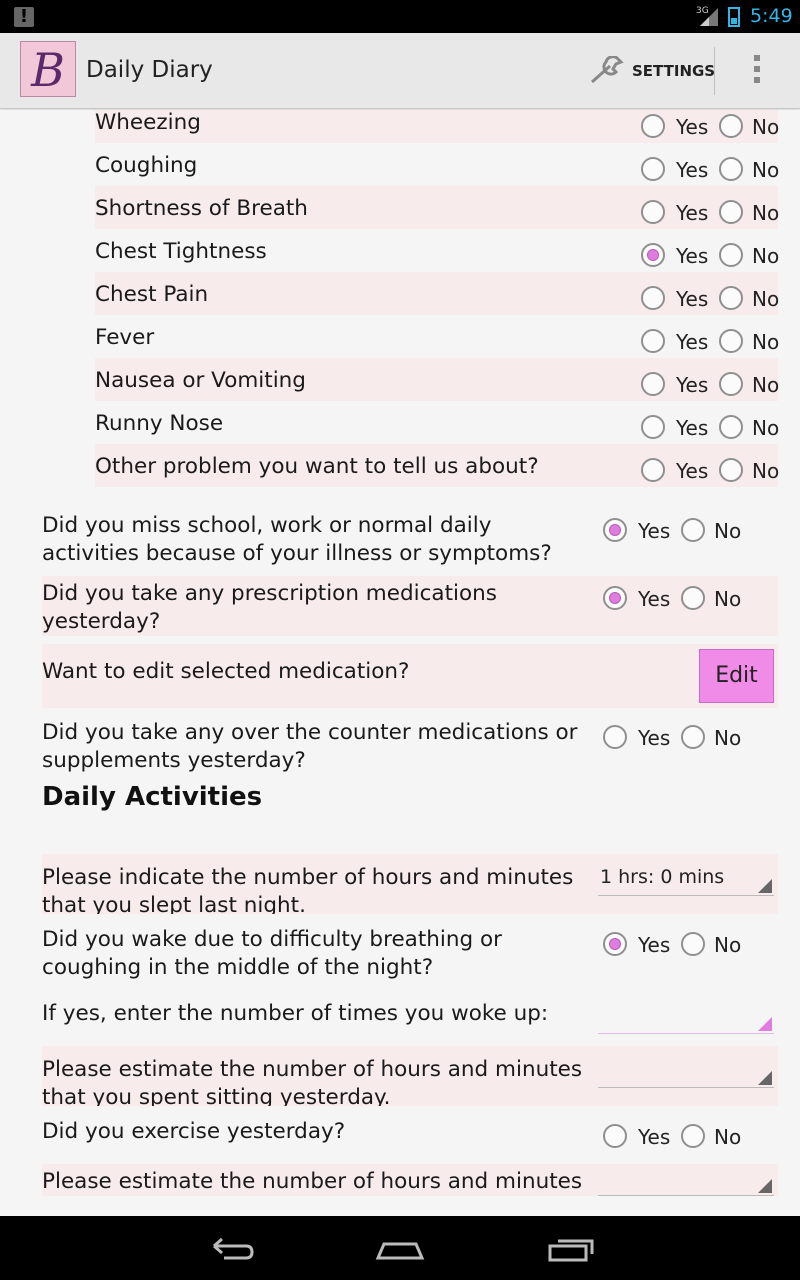 Image resolution: width=800 pixels, height=1280 pixels. I want to click on daily-activities-heading: Daily Activities, so click(152, 797).